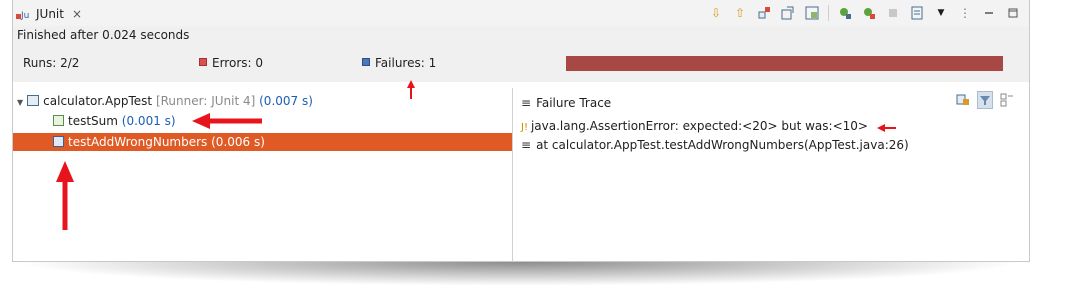 Image resolution: width=1065 pixels, height=295 pixels. Describe the element at coordinates (411, 89) in the screenshot. I see `arrow-to-failures` at that location.